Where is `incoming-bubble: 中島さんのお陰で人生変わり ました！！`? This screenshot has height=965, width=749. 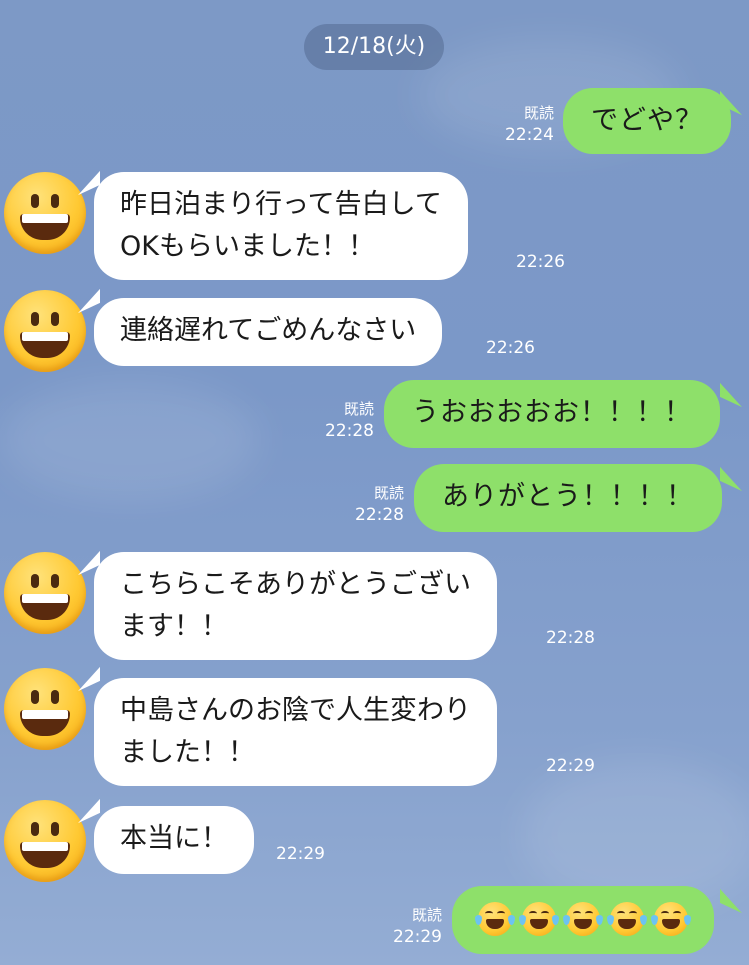 incoming-bubble: 中島さんのお陰で人生変わり ました！！ is located at coordinates (295, 732).